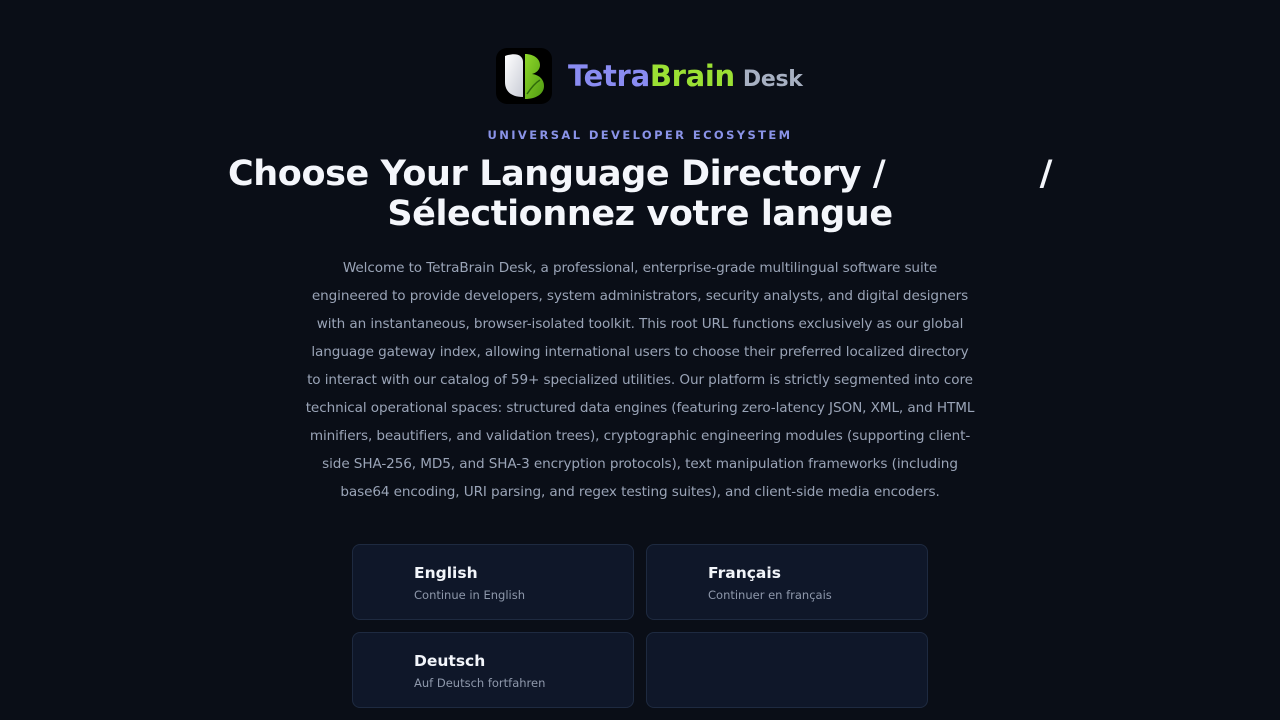 The image size is (1280, 720). I want to click on page-title-english: Choose Your Language Directory /, so click(557, 174).